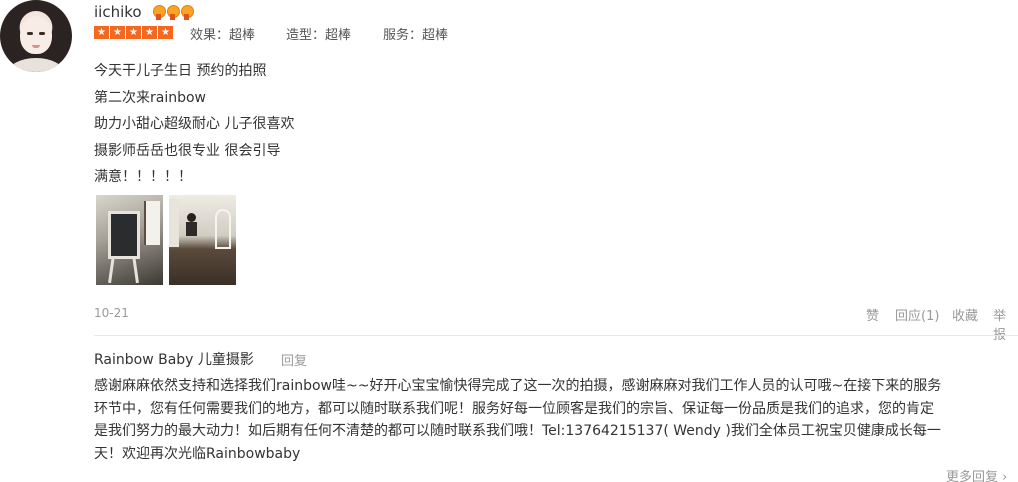  Describe the element at coordinates (965, 314) in the screenshot. I see `favorite-button: 收藏` at that location.